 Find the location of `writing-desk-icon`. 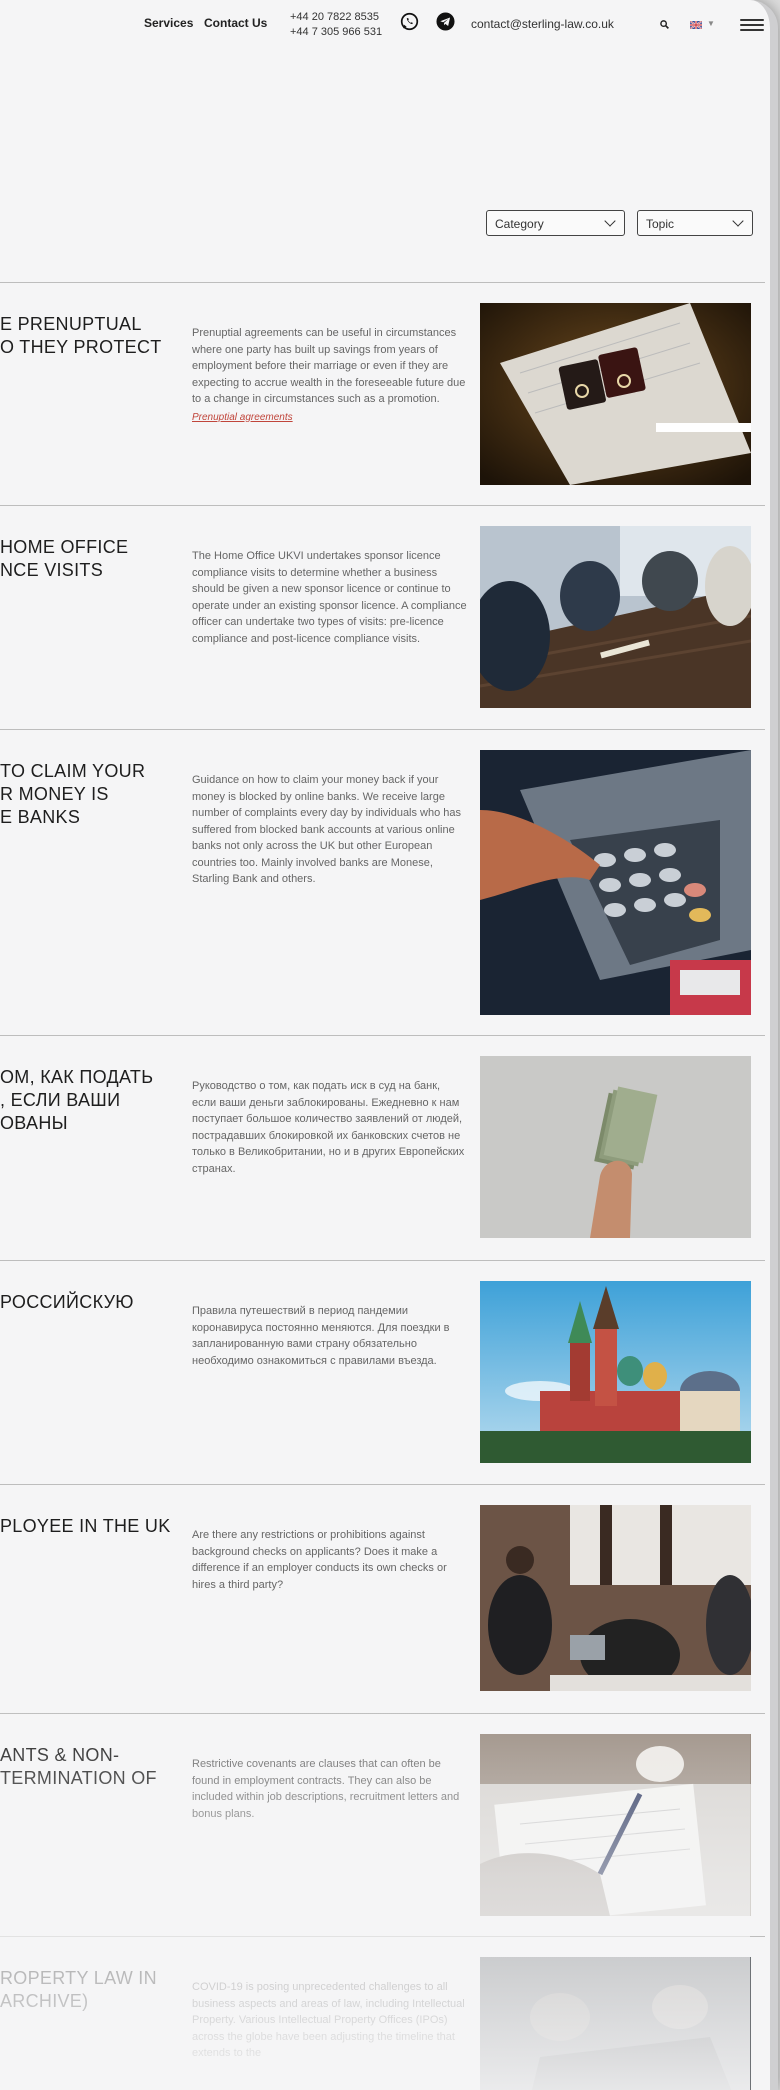

writing-desk-icon is located at coordinates (615, 1825).